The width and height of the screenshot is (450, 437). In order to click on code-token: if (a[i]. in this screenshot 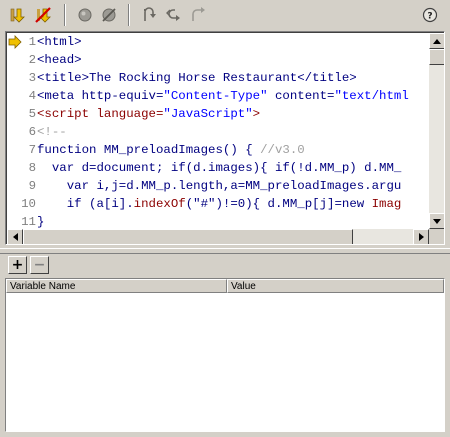, I will do `click(85, 204)`.